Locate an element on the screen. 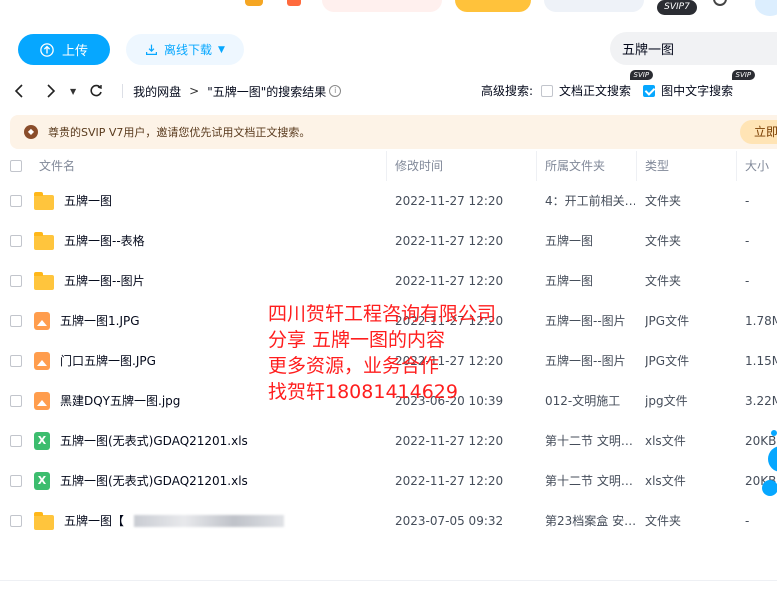  breadcrumb-root: 我的网盘 is located at coordinates (157, 91).